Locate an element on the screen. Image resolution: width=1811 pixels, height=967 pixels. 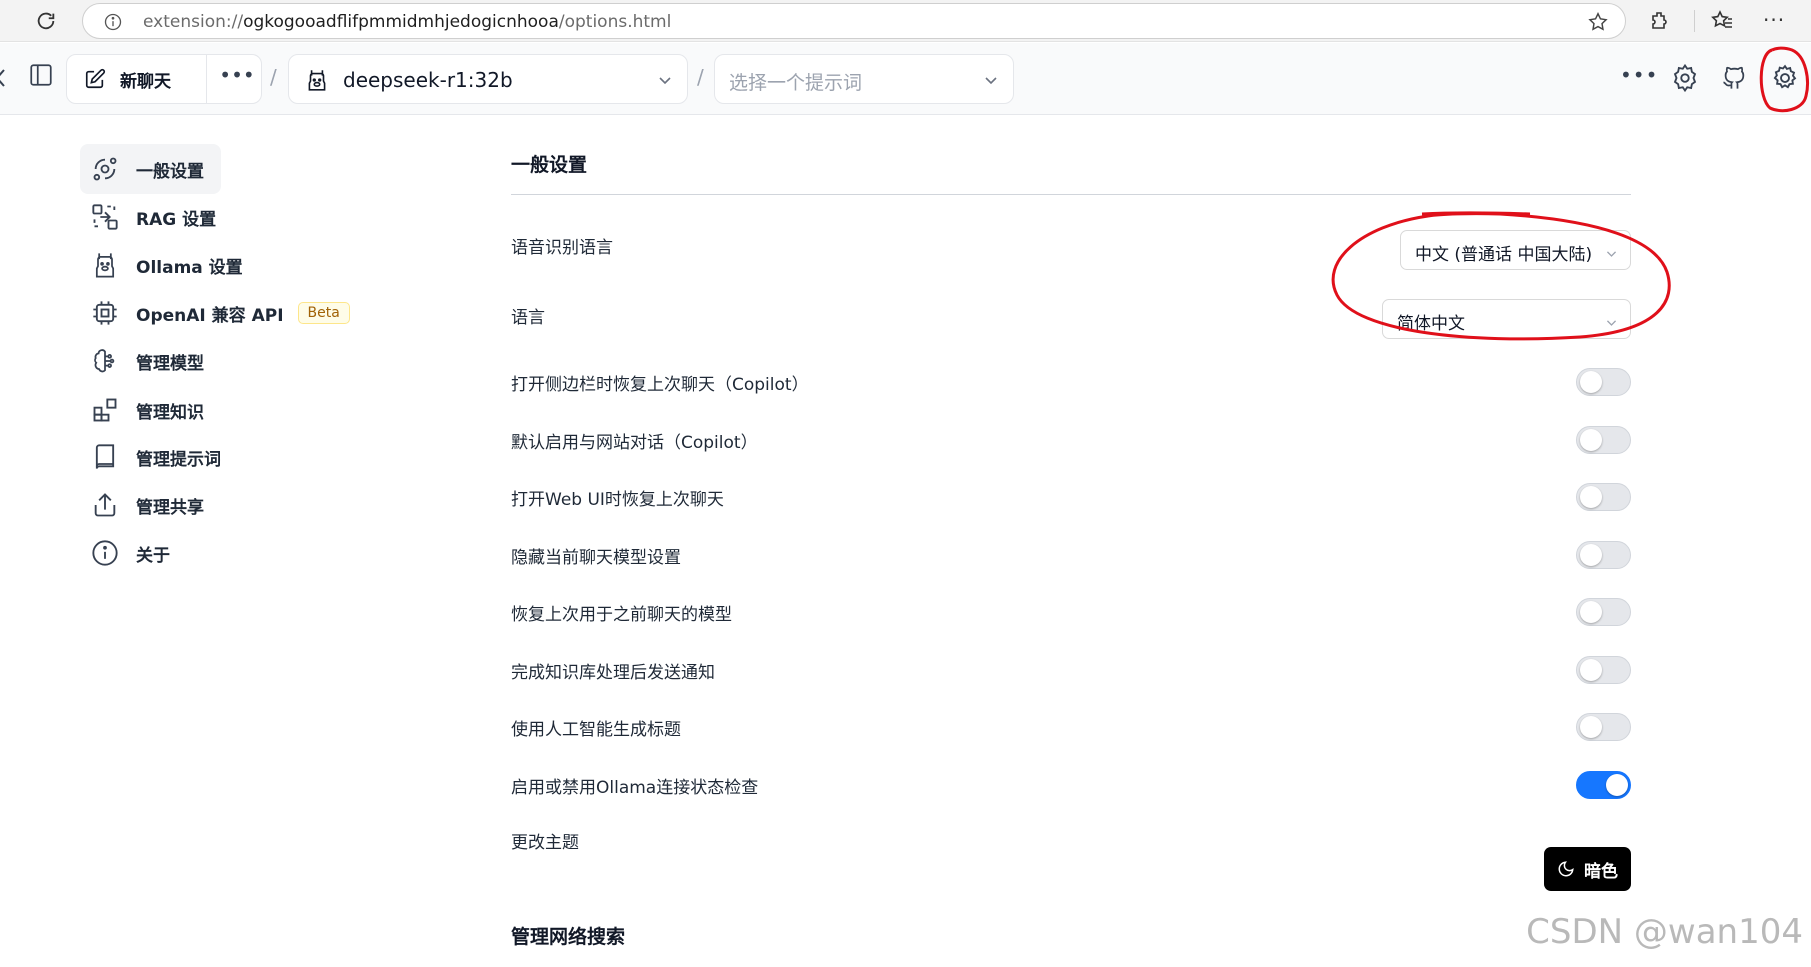
sidebar-item-label: 管理模型 is located at coordinates (170, 363).